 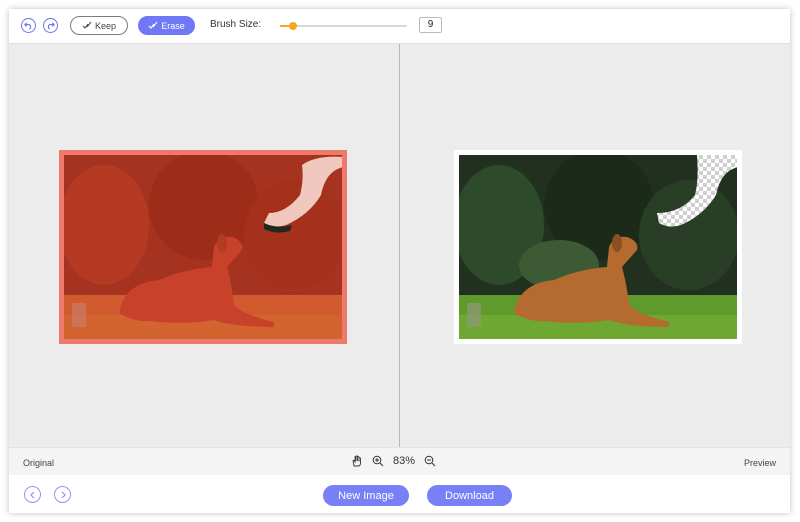 I want to click on keep-button: Keep, so click(x=99, y=25).